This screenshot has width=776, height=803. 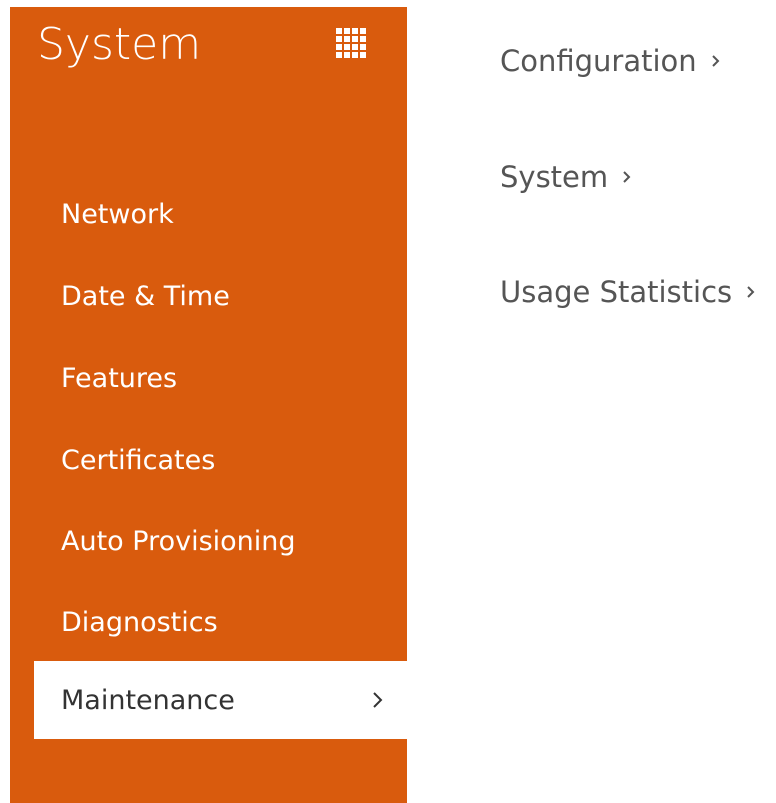 What do you see at coordinates (119, 44) in the screenshot?
I see `sidebar-title: System` at bounding box center [119, 44].